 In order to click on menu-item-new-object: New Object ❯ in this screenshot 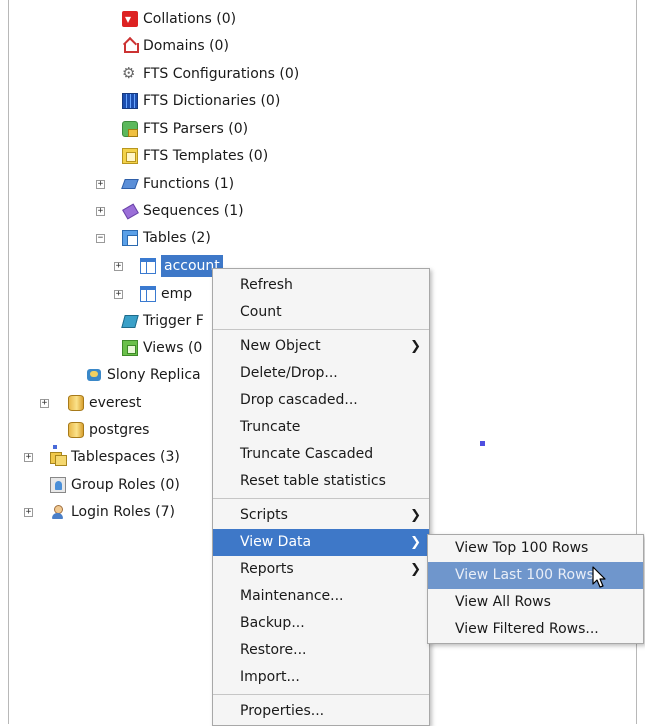, I will do `click(321, 346)`.